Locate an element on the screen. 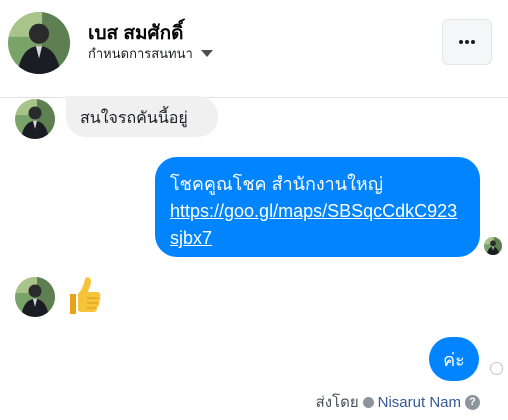 The height and width of the screenshot is (420, 508). maps-link: https://goo.gl/maps/SBSqcCdkC923sjbx7 is located at coordinates (318, 225).